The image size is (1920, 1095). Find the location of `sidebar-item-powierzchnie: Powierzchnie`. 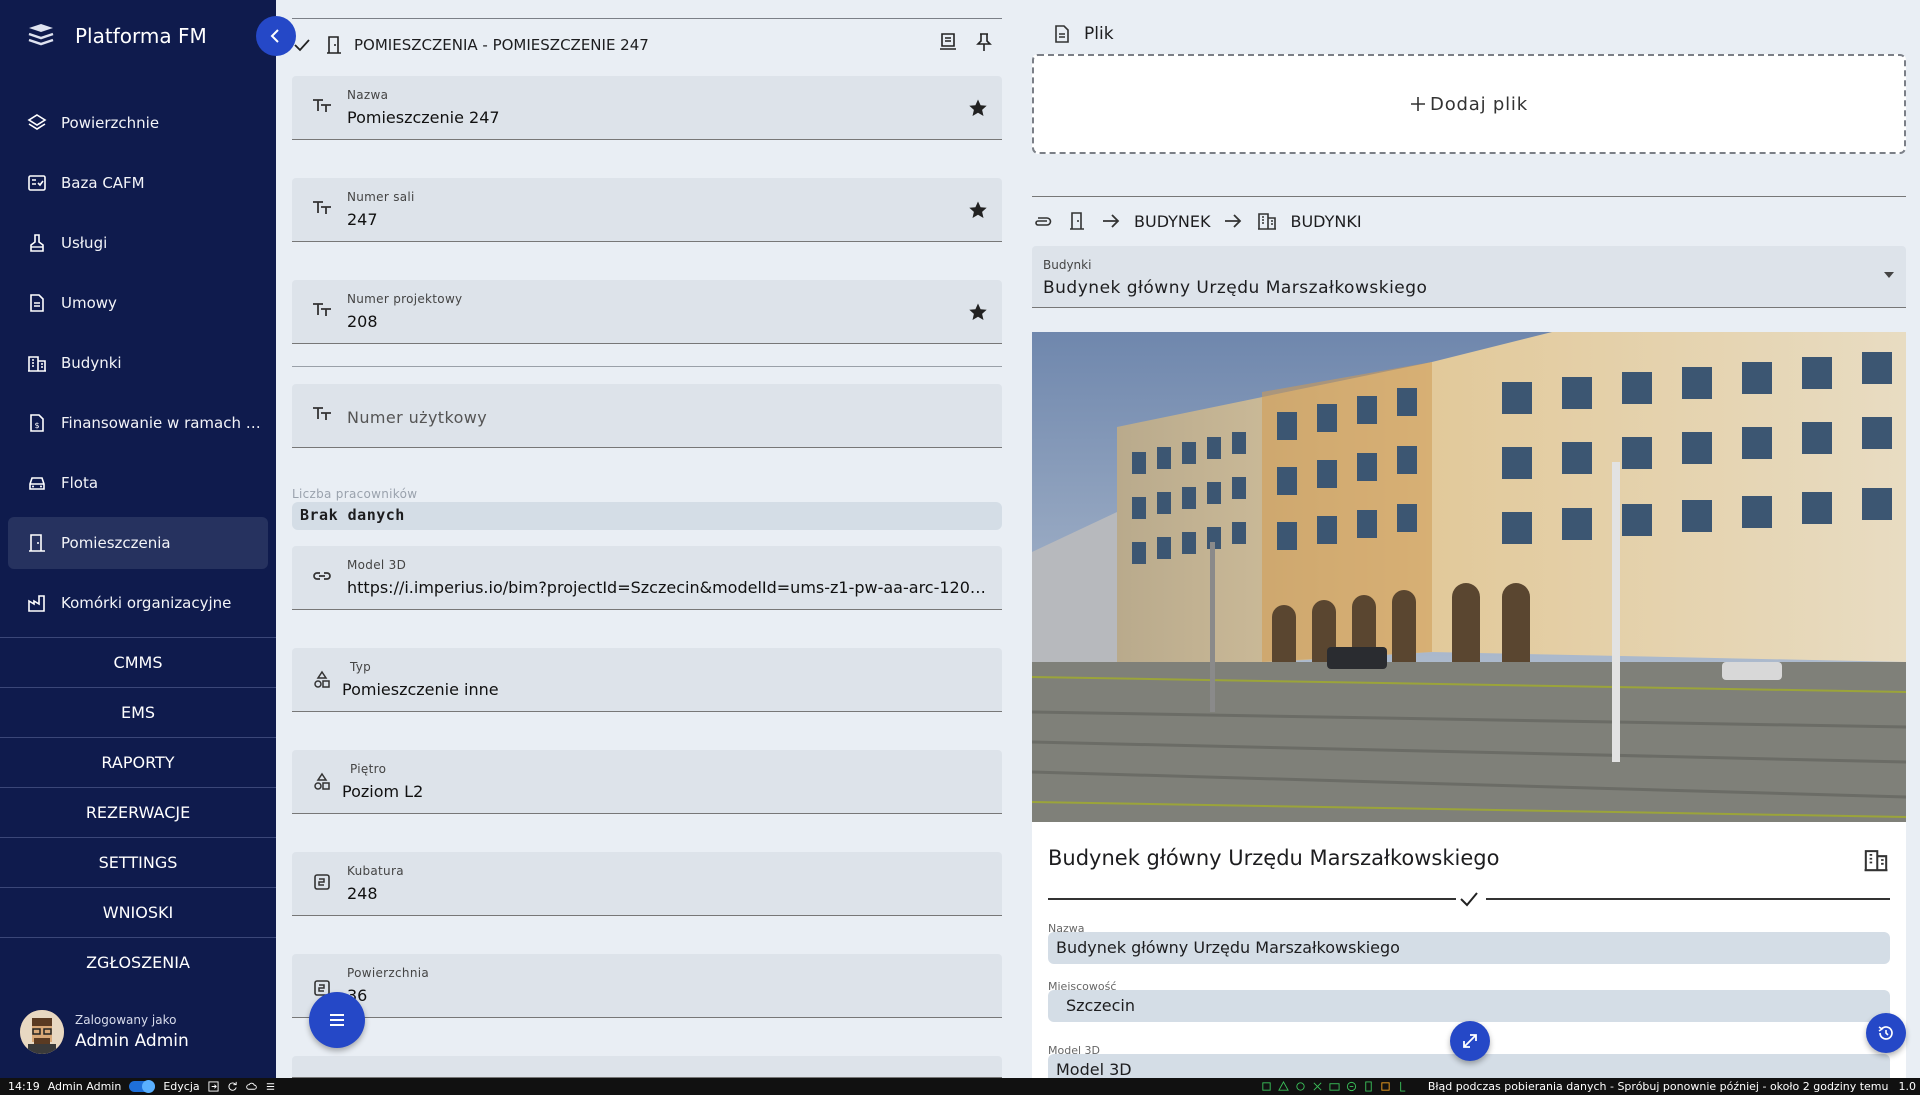

sidebar-item-powierzchnie: Powierzchnie is located at coordinates (138, 123).